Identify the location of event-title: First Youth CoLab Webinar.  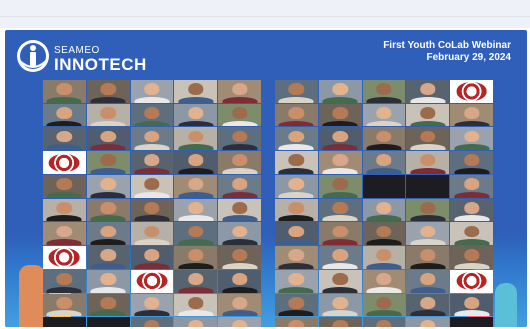
(447, 45).